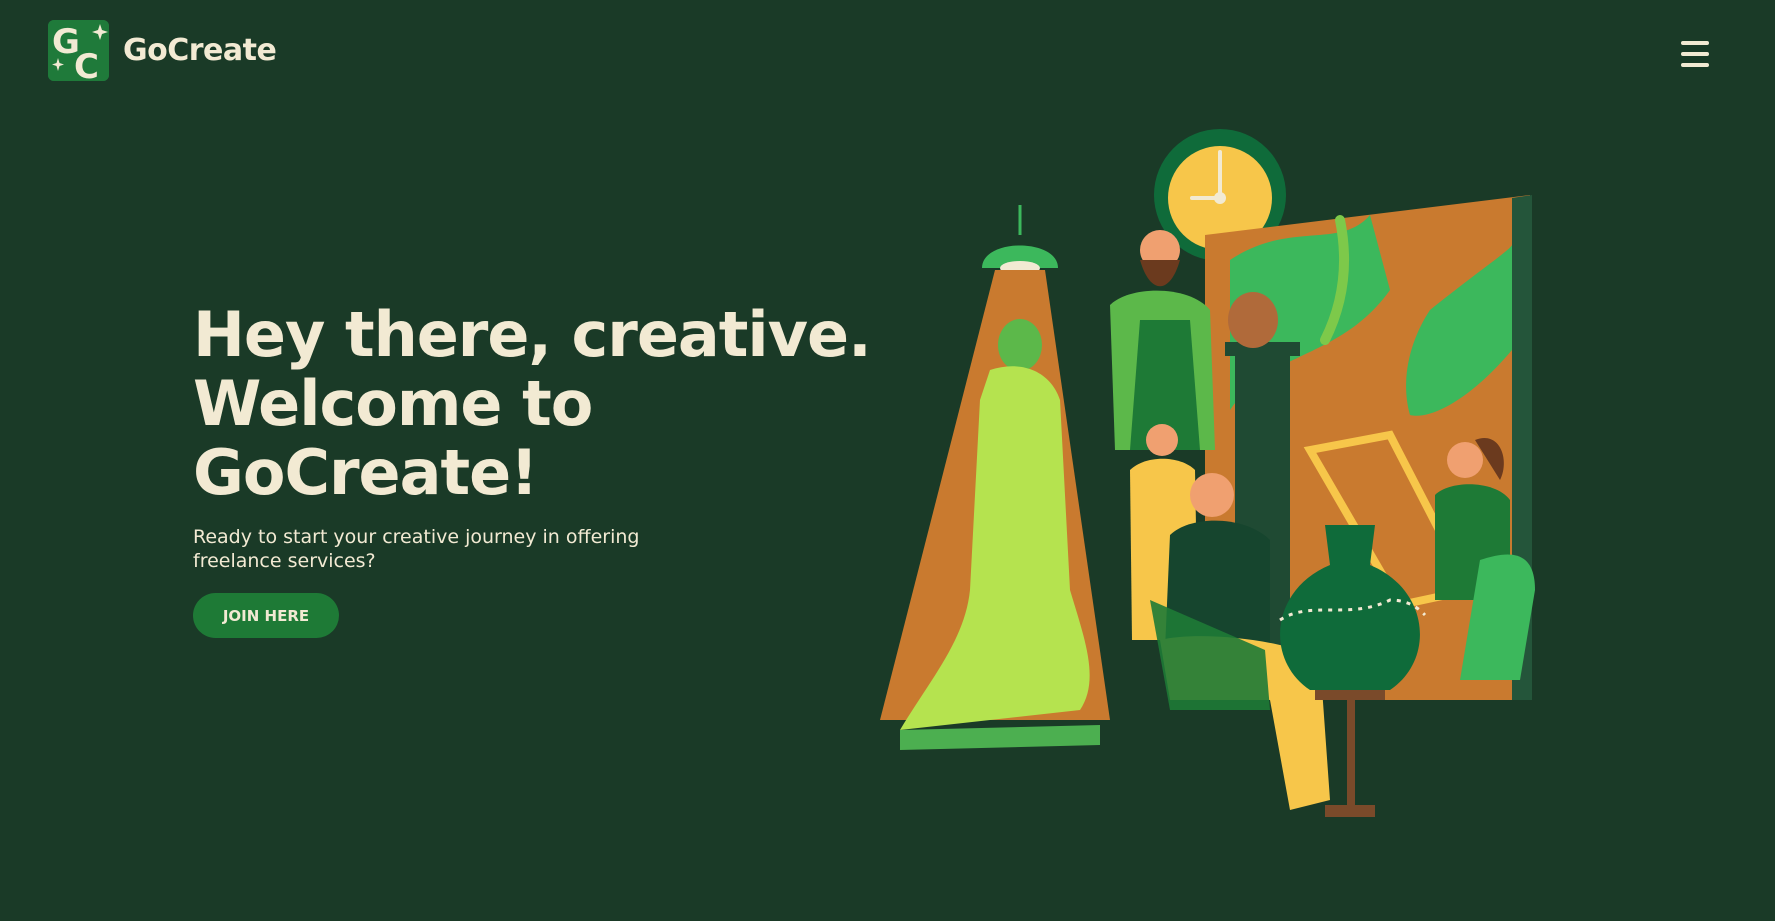 This screenshot has height=921, width=1775. Describe the element at coordinates (200, 50) in the screenshot. I see `brand-name: GoCreate` at that location.